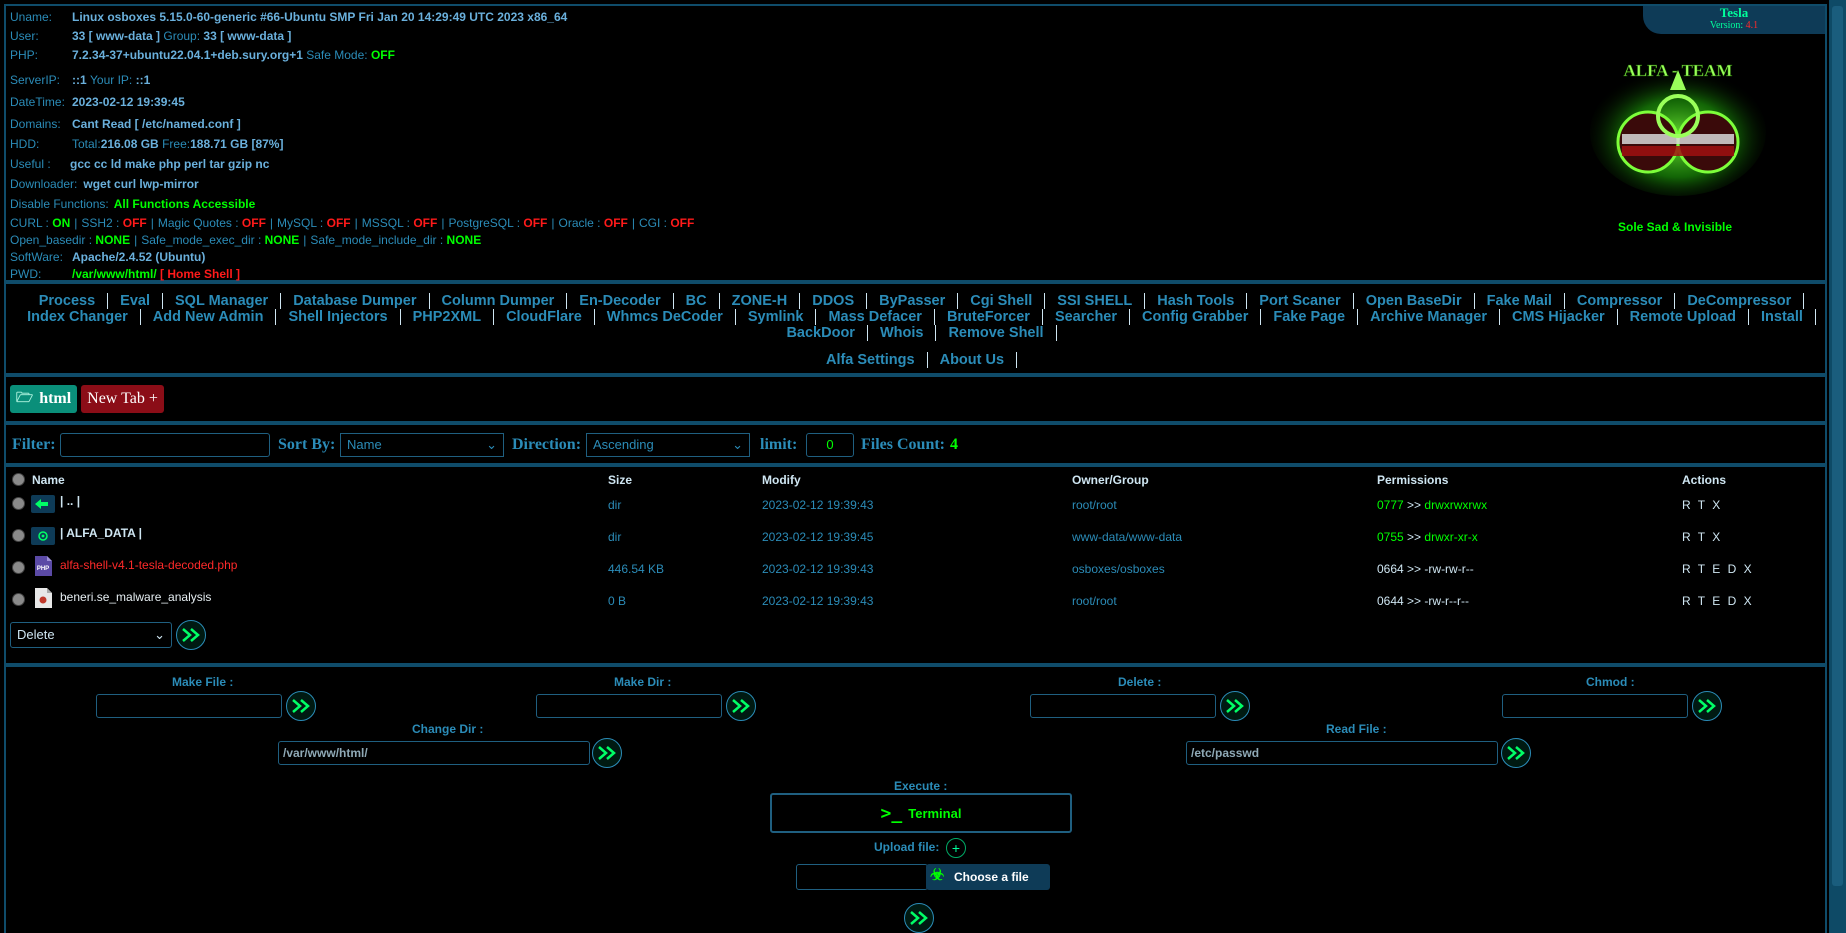 This screenshot has width=1846, height=933. Describe the element at coordinates (821, 333) in the screenshot. I see `menu-item-backdoor: BackDoor` at that location.